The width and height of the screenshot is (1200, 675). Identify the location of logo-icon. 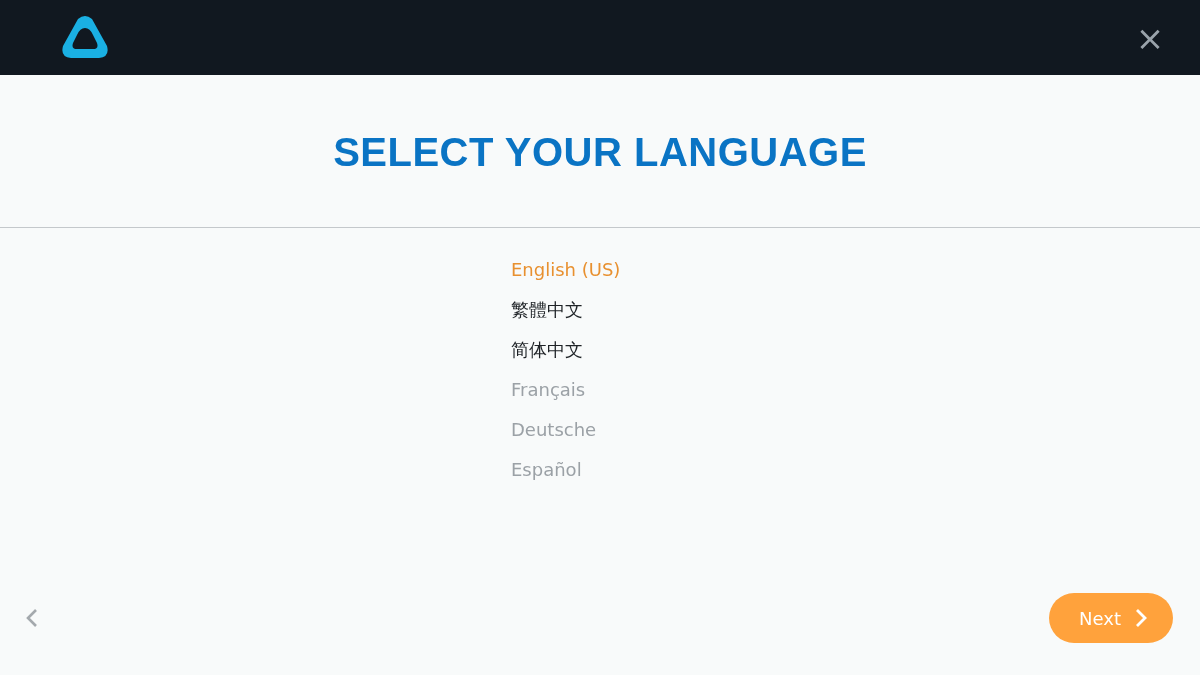
(85, 37).